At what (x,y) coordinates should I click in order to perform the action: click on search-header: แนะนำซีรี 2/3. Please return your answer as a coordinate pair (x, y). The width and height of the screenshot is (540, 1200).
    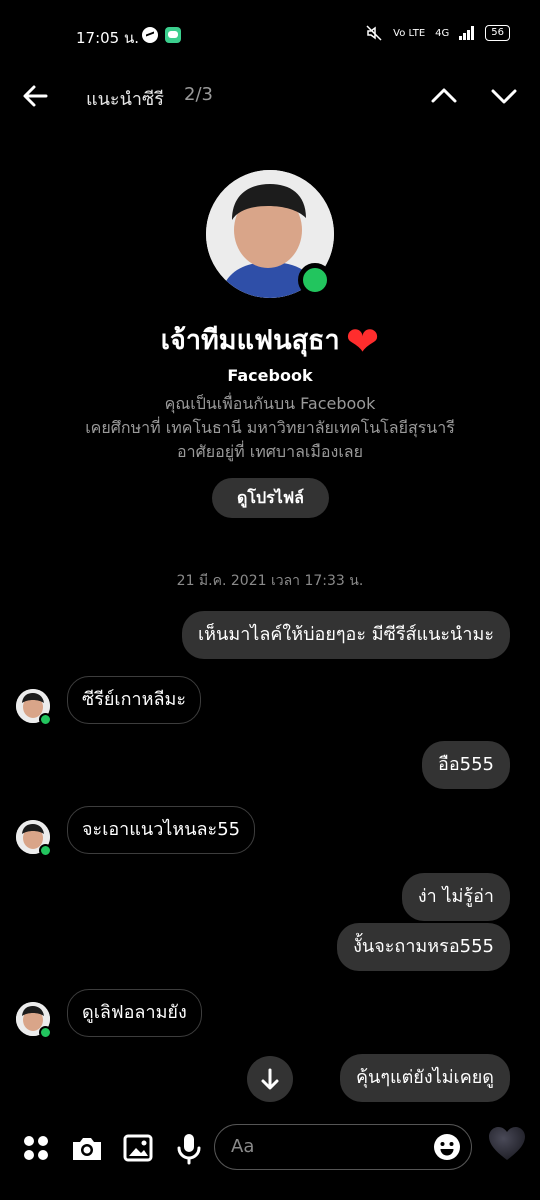
    Looking at the image, I should click on (270, 96).